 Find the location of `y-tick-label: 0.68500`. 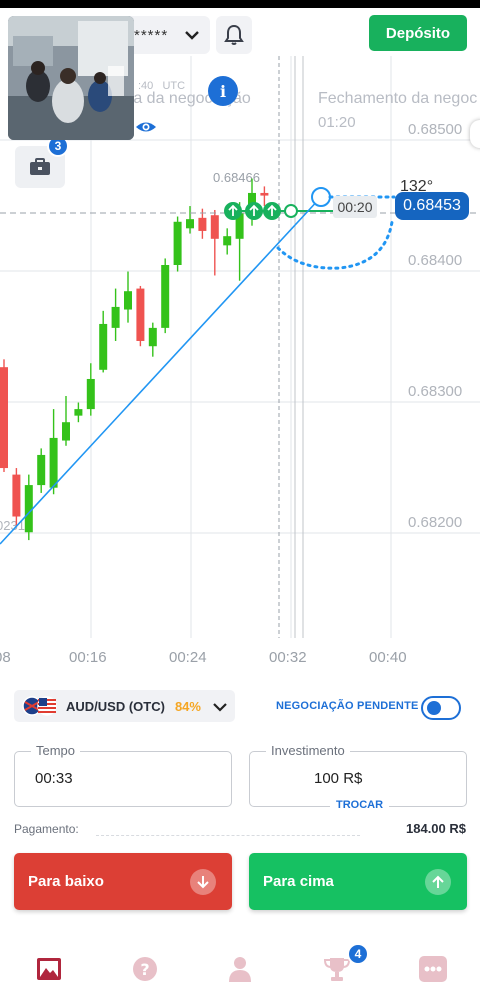

y-tick-label: 0.68500 is located at coordinates (435, 129).